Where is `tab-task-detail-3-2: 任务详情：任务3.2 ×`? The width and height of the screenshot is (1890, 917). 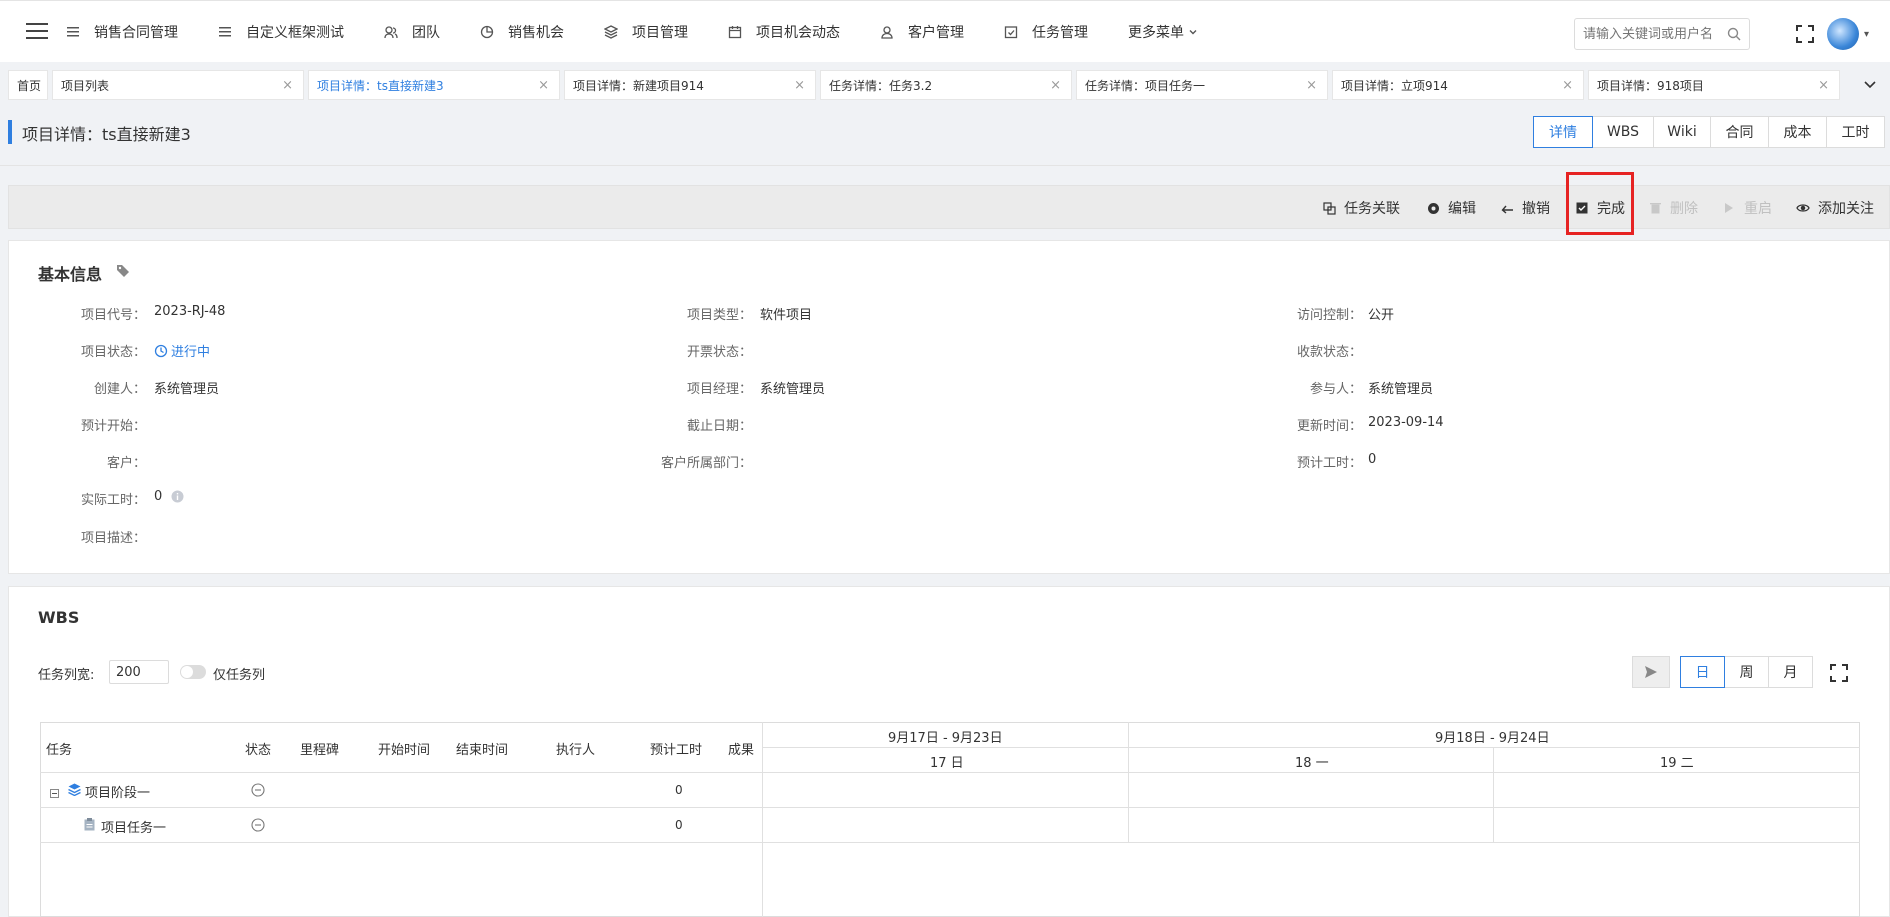
tab-task-detail-3-2: 任务详情：任务3.2 × is located at coordinates (946, 85).